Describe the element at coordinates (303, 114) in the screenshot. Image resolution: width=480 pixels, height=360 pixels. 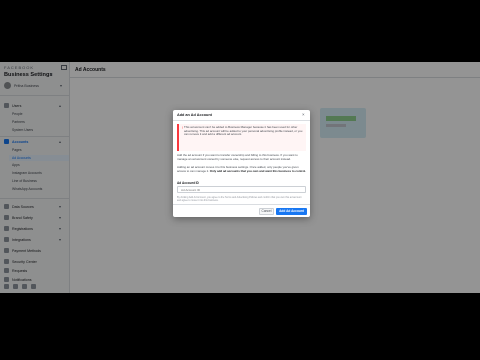
I see `close-icon: ×` at that location.